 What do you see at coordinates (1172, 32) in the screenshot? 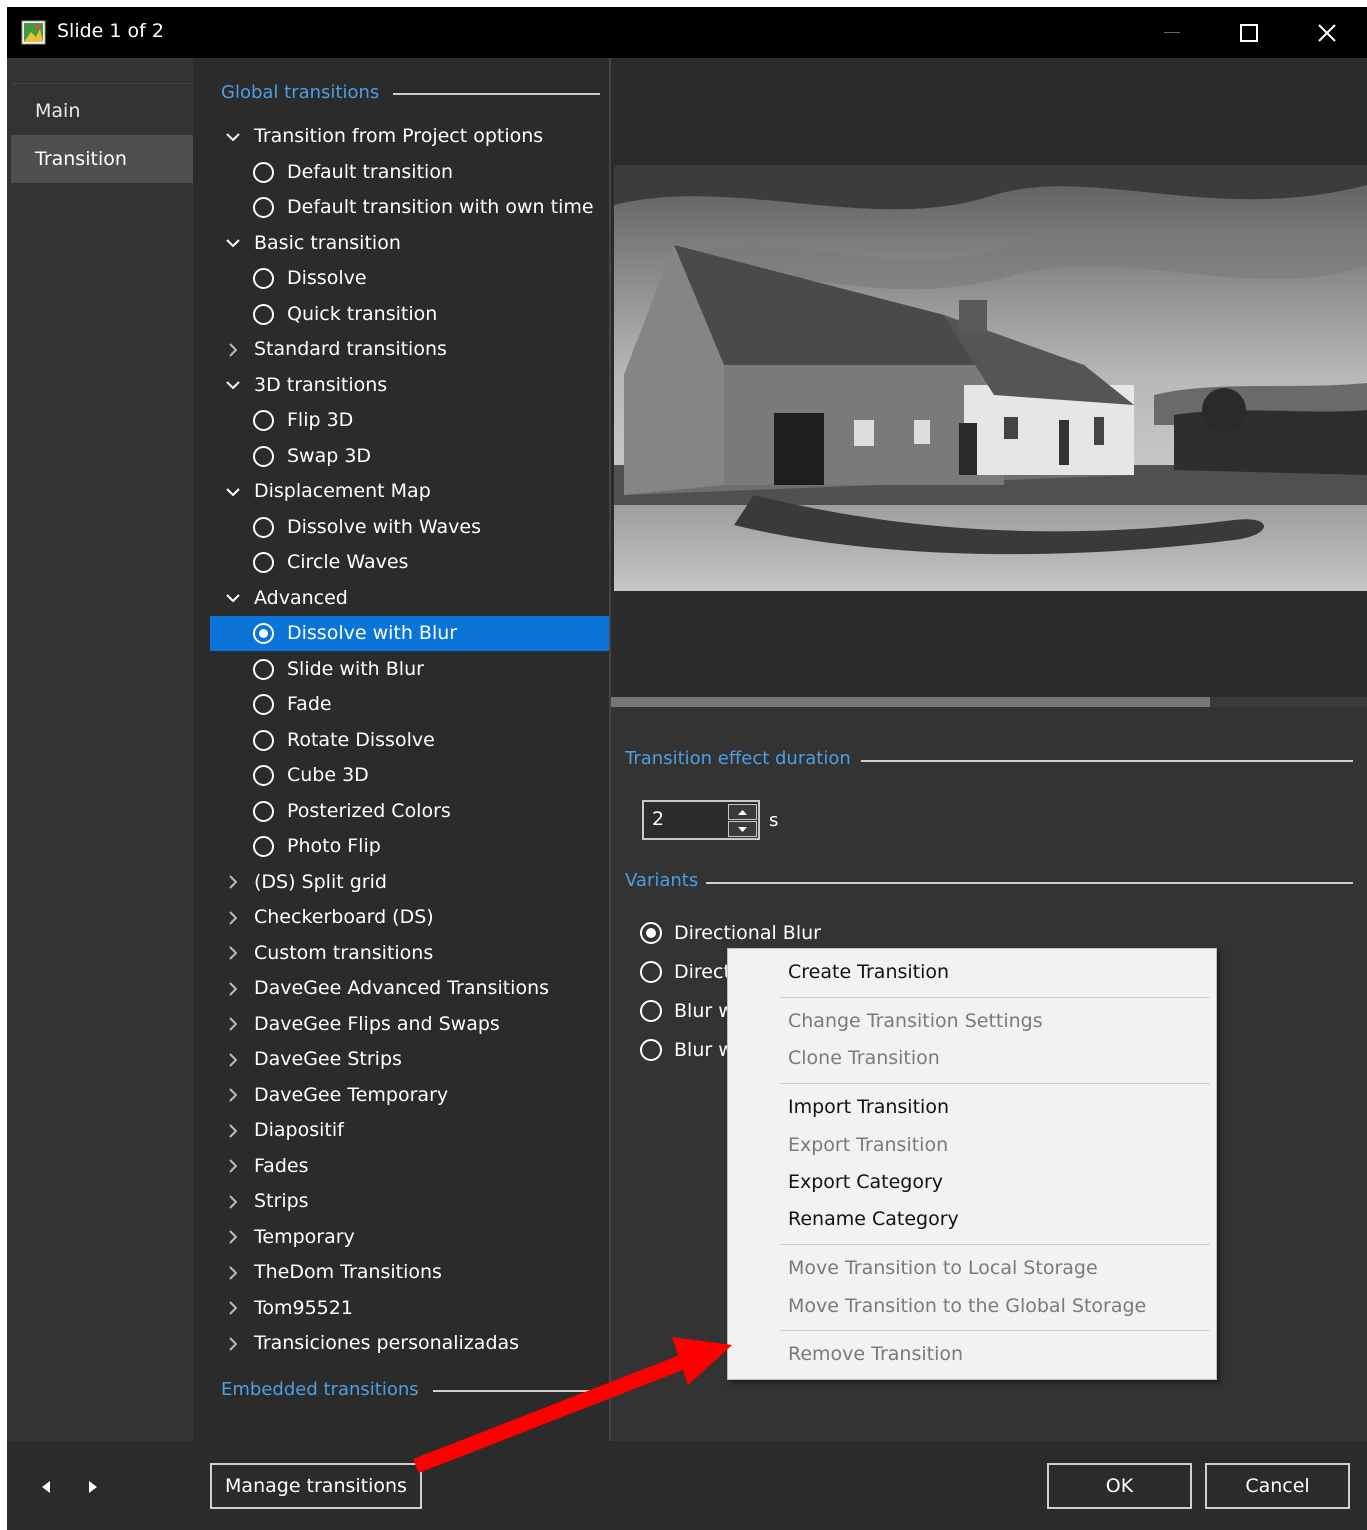
I see `minimize-button` at bounding box center [1172, 32].